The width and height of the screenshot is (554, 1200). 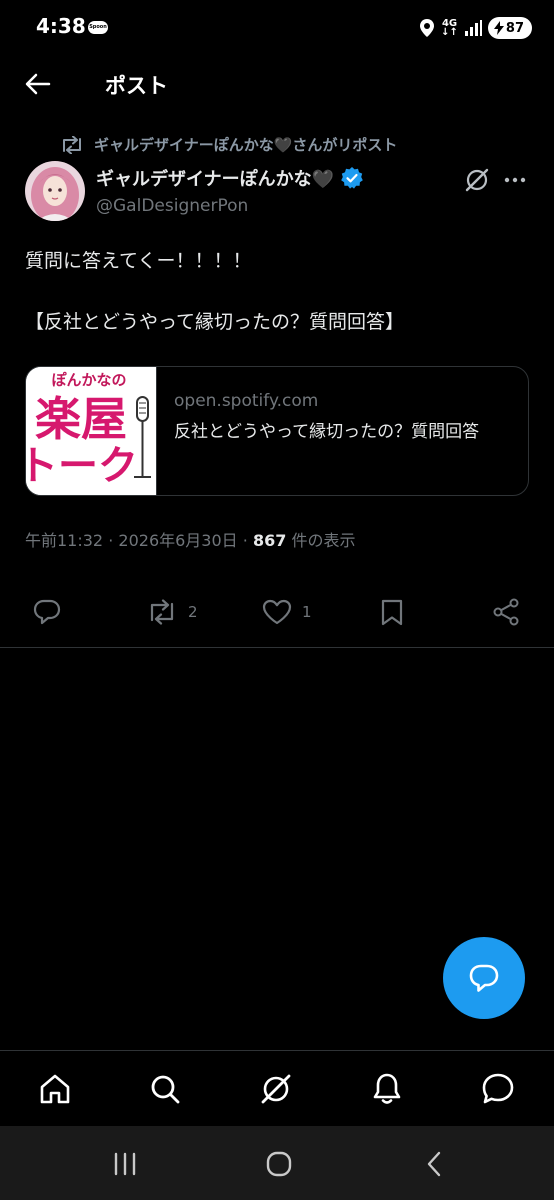 I want to click on post-time: 午前11:32, so click(x=64, y=540).